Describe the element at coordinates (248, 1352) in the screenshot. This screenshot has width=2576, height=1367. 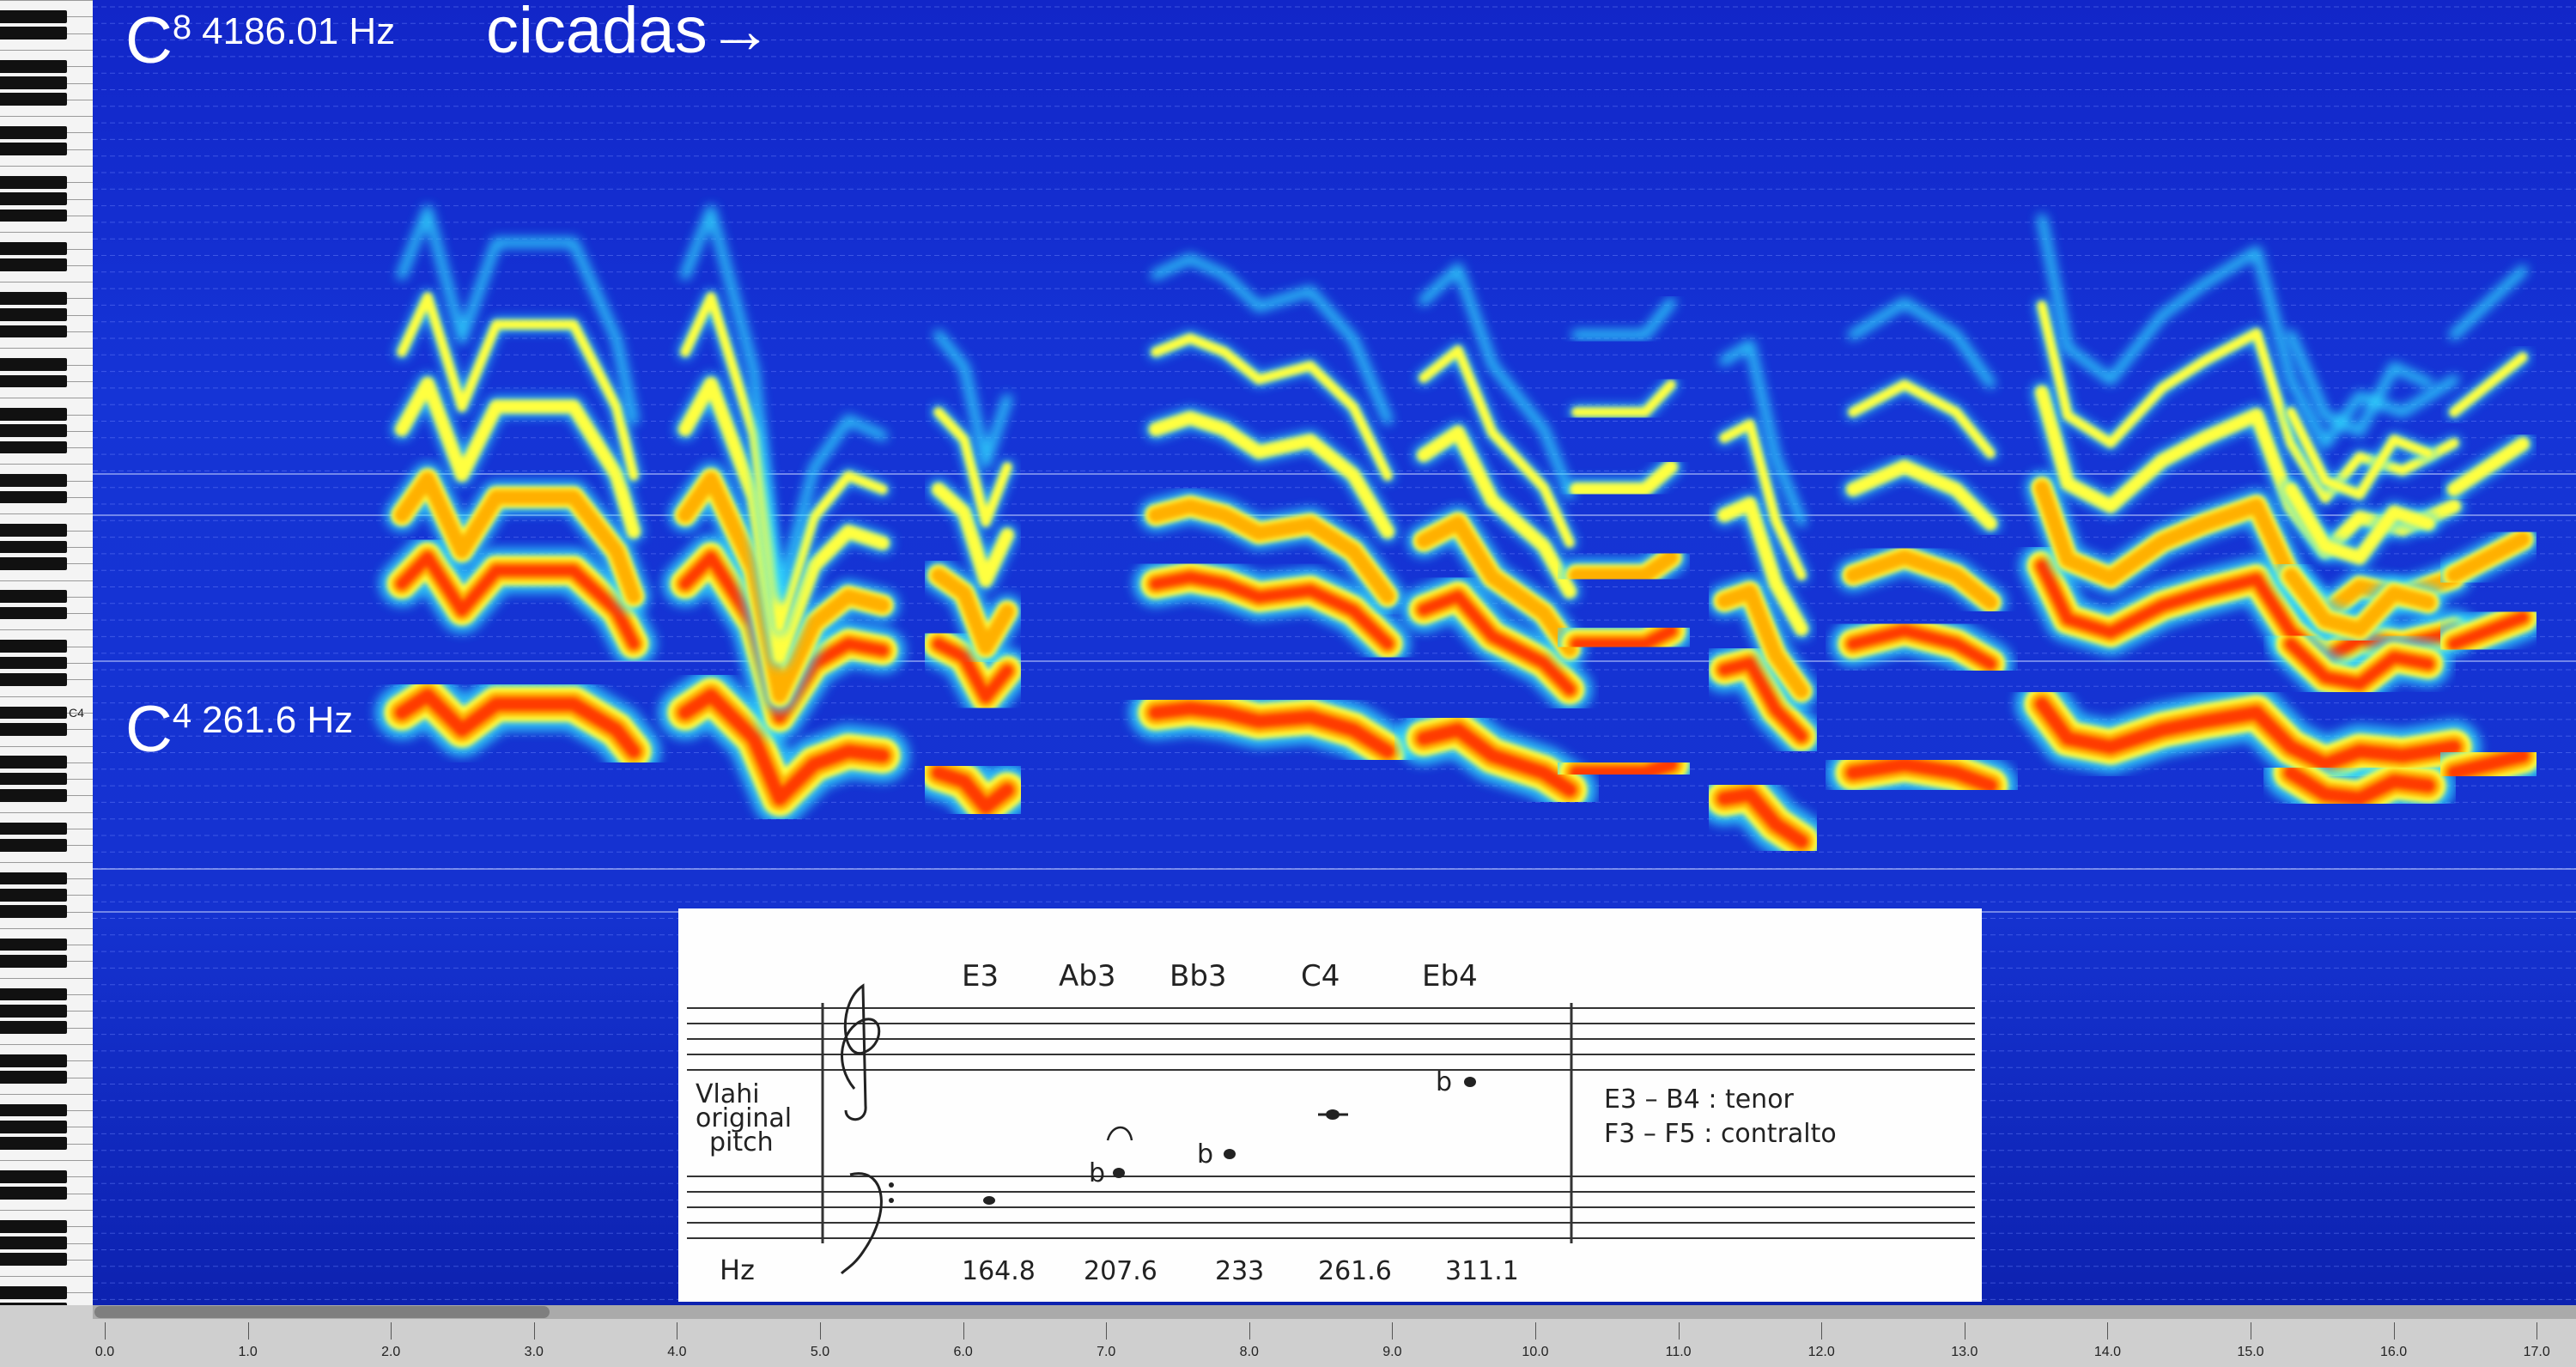
I see `time-tick-label: 1.0` at that location.